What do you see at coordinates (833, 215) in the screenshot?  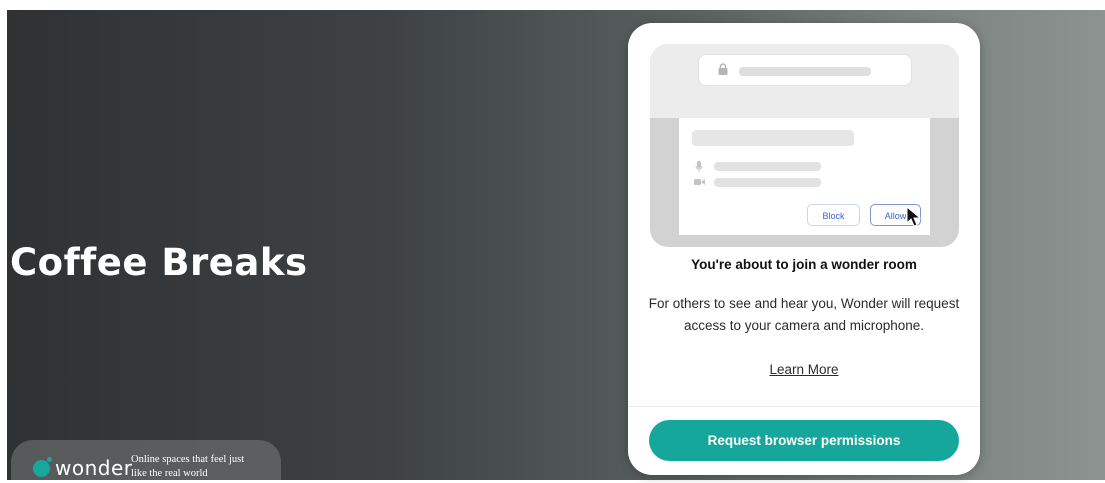 I see `illustration-block-button: Block` at bounding box center [833, 215].